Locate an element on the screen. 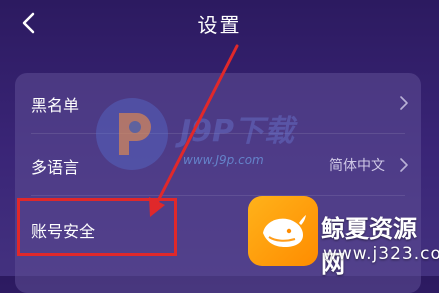 Image resolution: width=439 pixels, height=293 pixels. divider is located at coordinates (218, 195).